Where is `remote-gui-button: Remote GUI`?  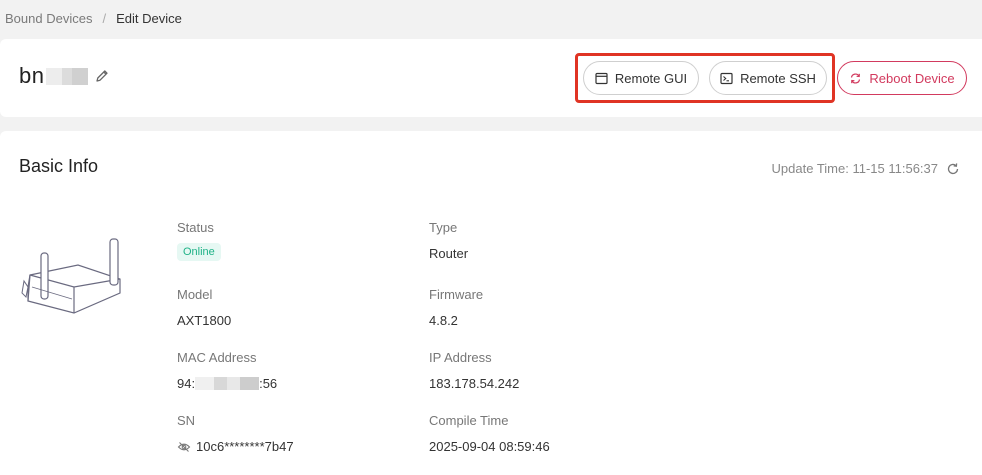 remote-gui-button: Remote GUI is located at coordinates (641, 78).